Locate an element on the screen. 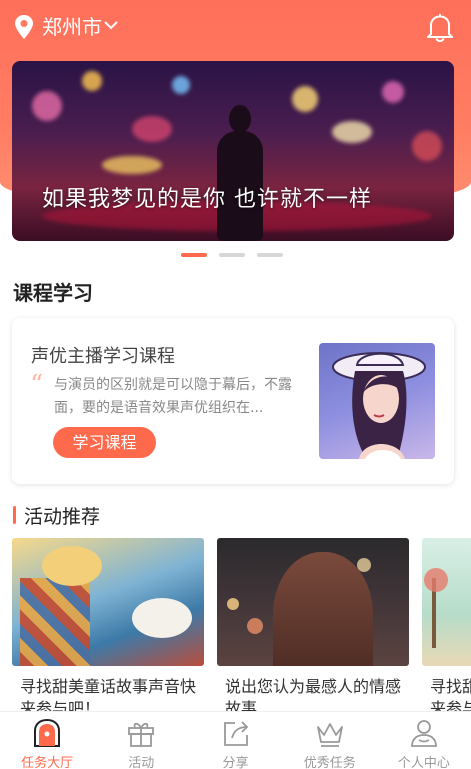 This screenshot has height=769, width=471. tab-excellent-tasks: 优秀任务 is located at coordinates (330, 740).